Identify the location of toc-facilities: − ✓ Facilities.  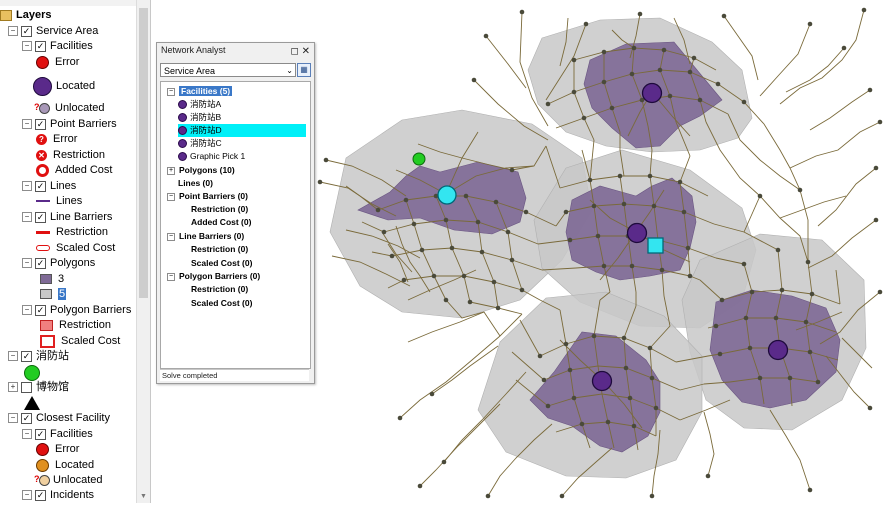
(57, 46).